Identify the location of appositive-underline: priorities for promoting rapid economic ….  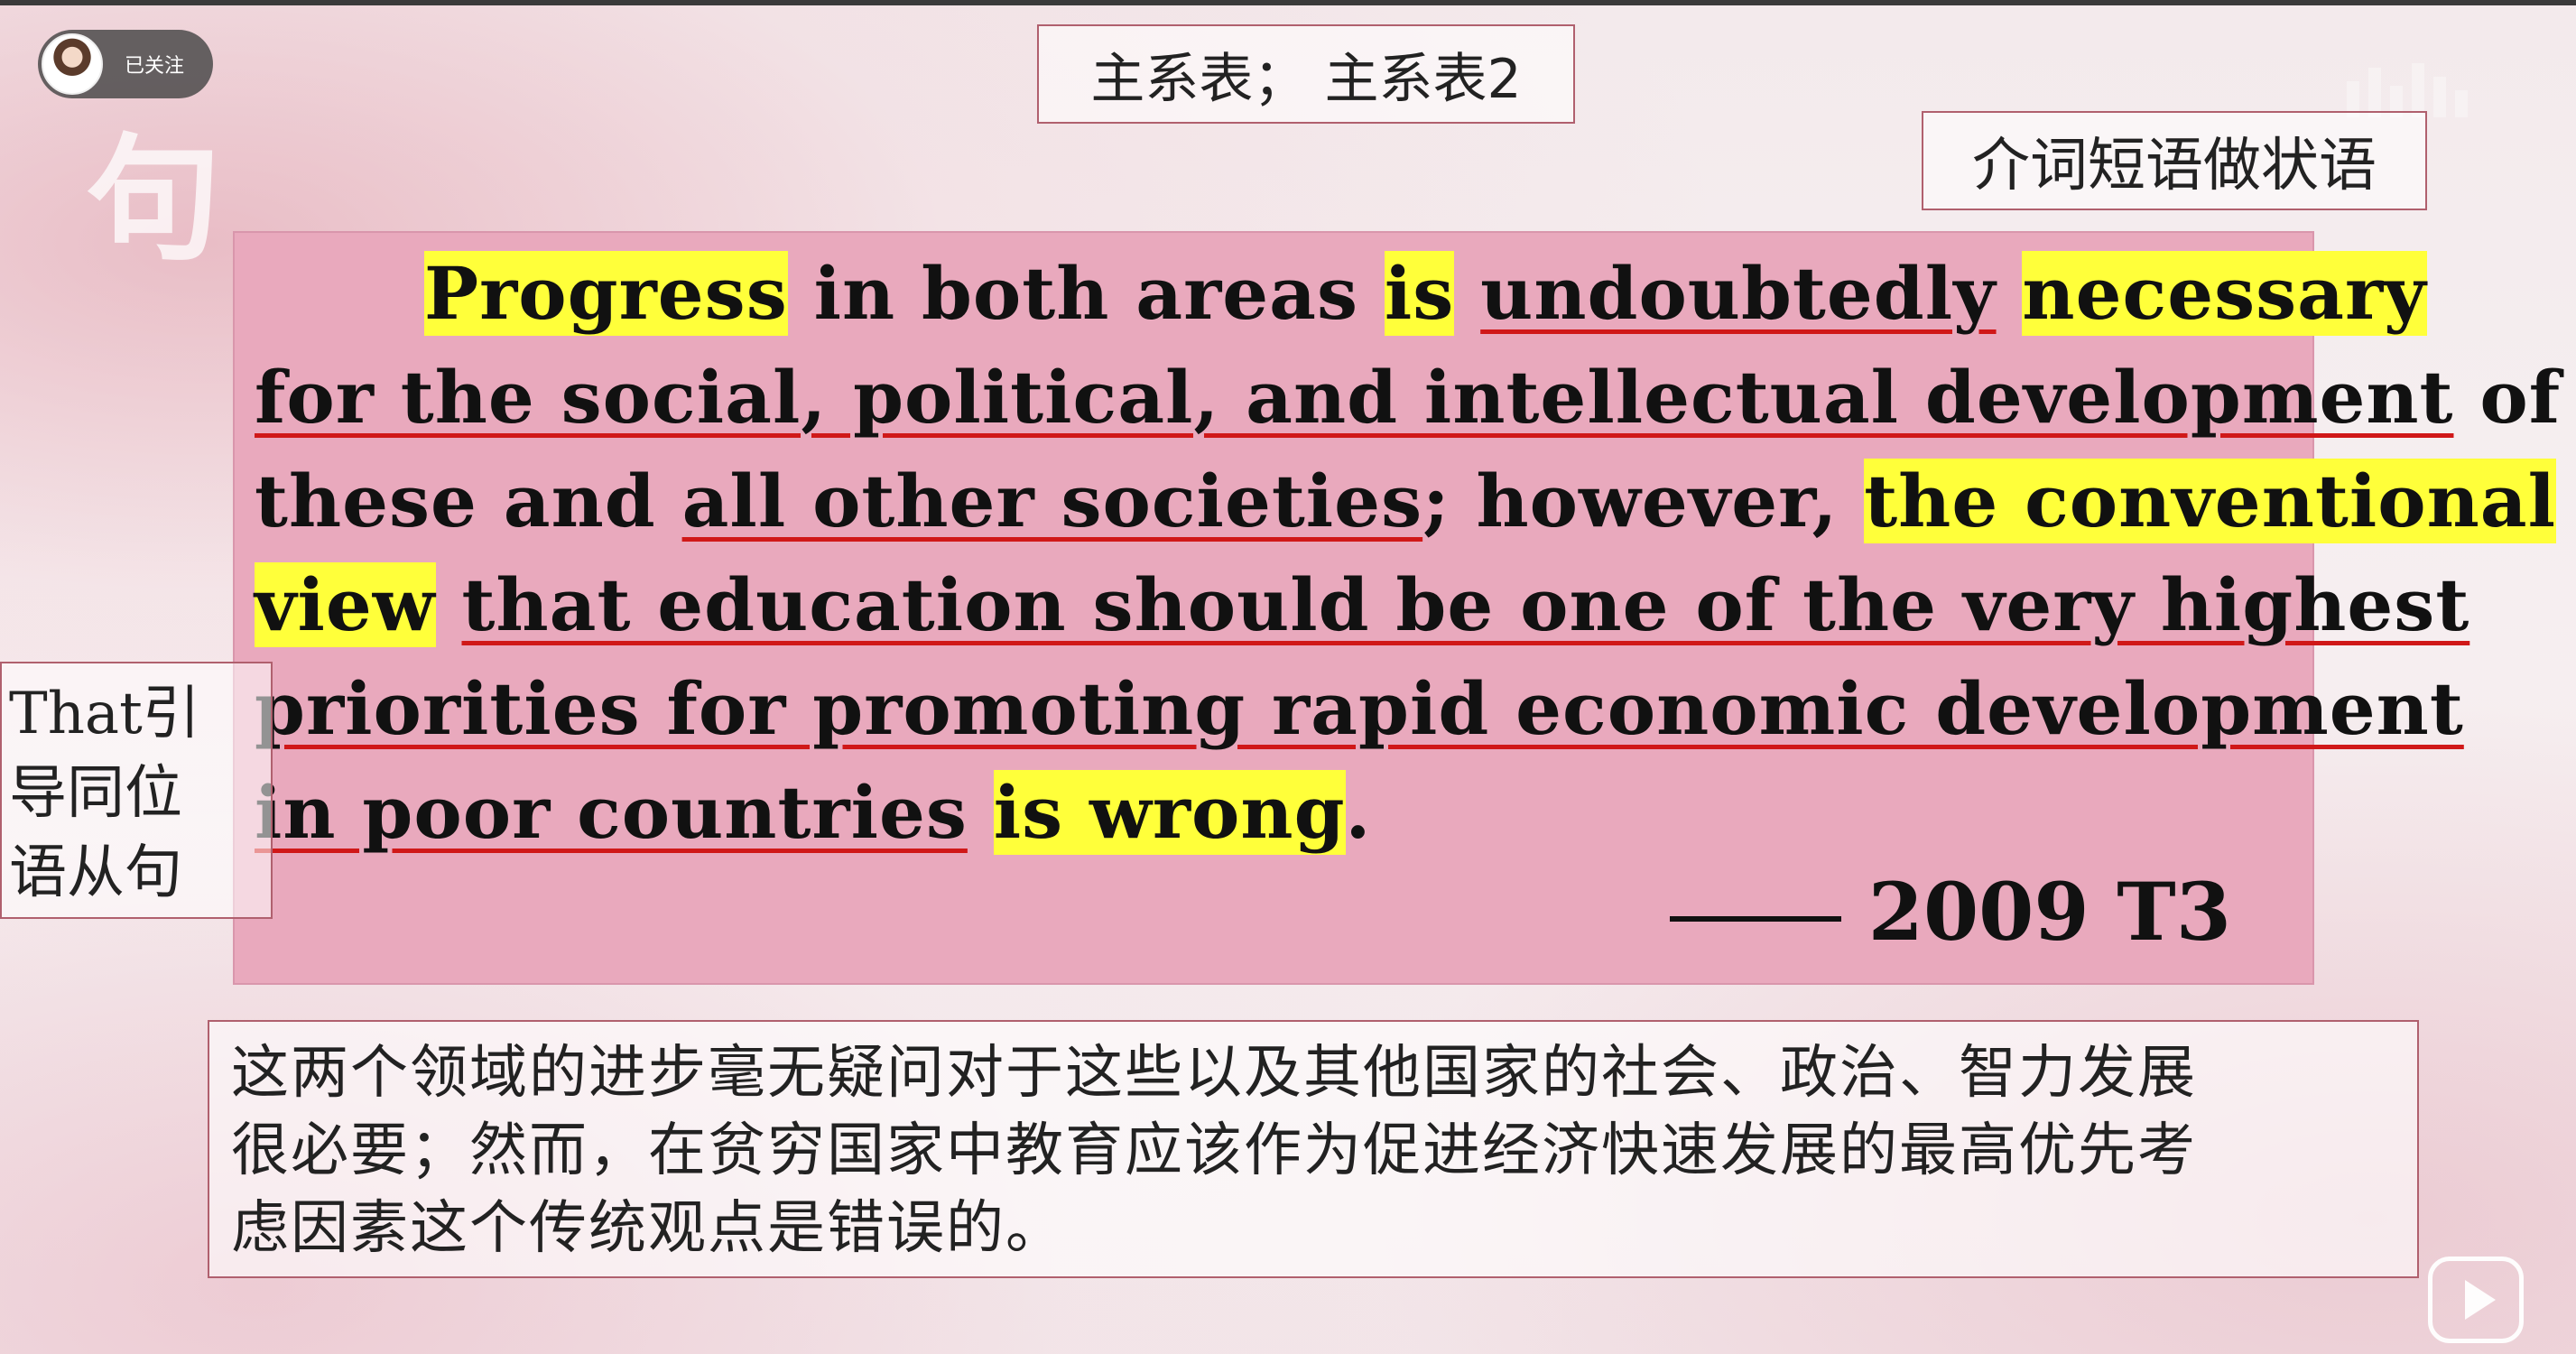
(1359, 708).